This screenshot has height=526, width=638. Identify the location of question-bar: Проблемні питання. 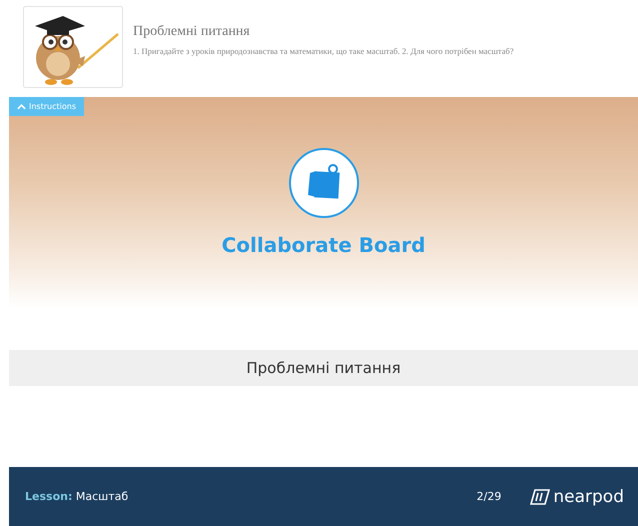
(323, 368).